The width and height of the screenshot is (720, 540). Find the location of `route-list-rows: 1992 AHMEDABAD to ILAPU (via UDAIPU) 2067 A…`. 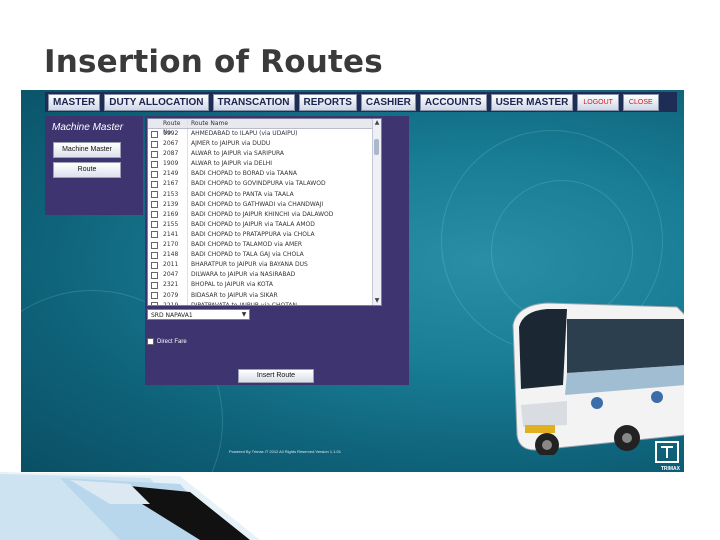

route-list-rows: 1992 AHMEDABAD to ILAPU (via UDAIPU) 2067 A… is located at coordinates (264, 217).